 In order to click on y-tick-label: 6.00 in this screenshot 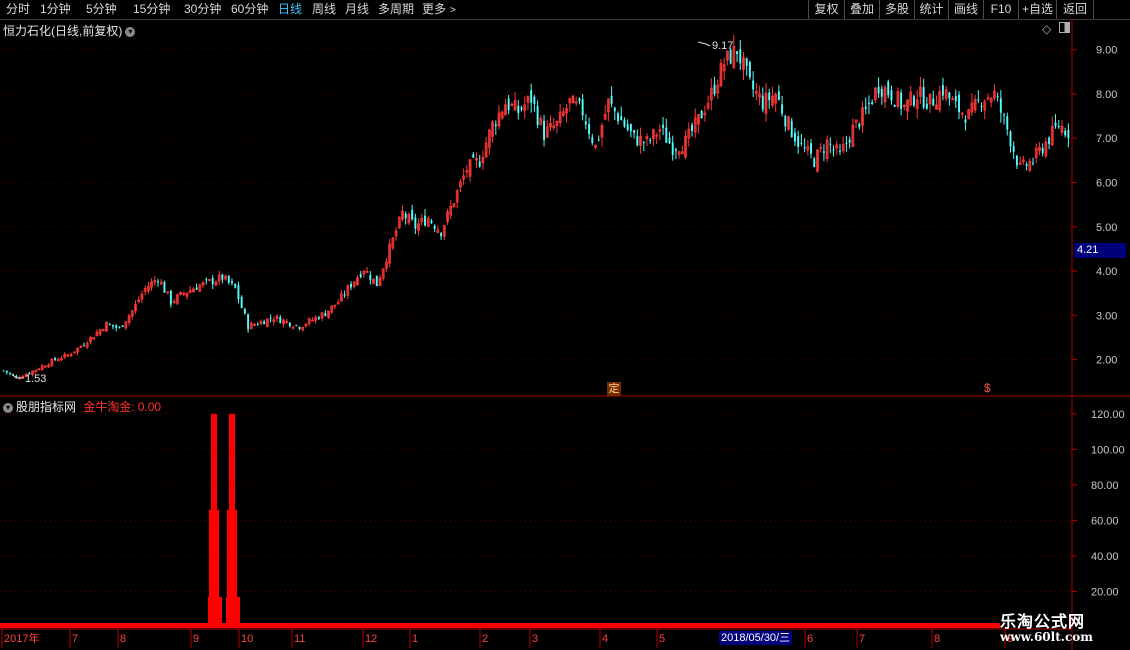, I will do `click(1106, 184)`.